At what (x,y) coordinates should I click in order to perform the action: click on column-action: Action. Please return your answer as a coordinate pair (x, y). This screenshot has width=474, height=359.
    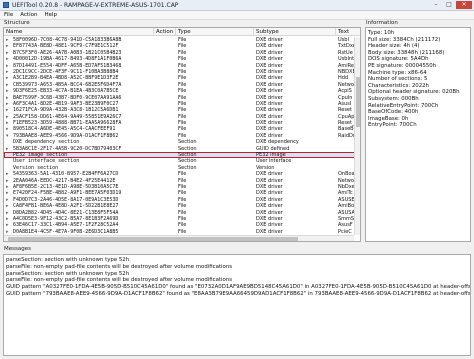
    Looking at the image, I should click on (165, 32).